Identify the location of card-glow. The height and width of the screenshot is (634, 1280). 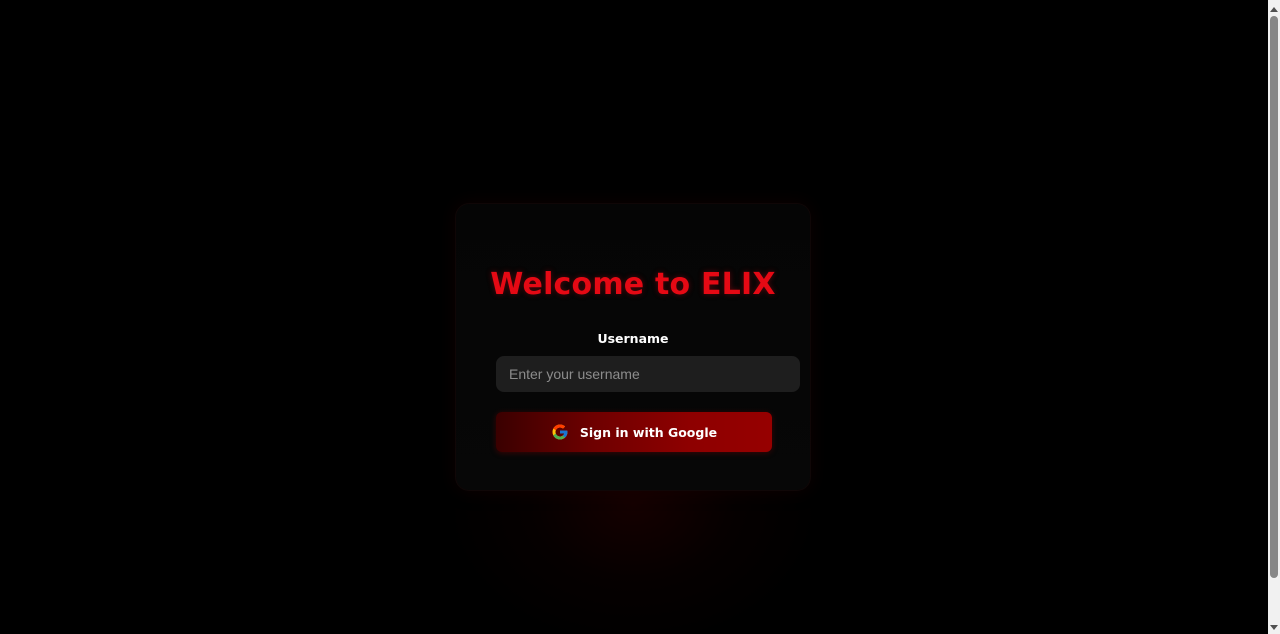
(633, 552).